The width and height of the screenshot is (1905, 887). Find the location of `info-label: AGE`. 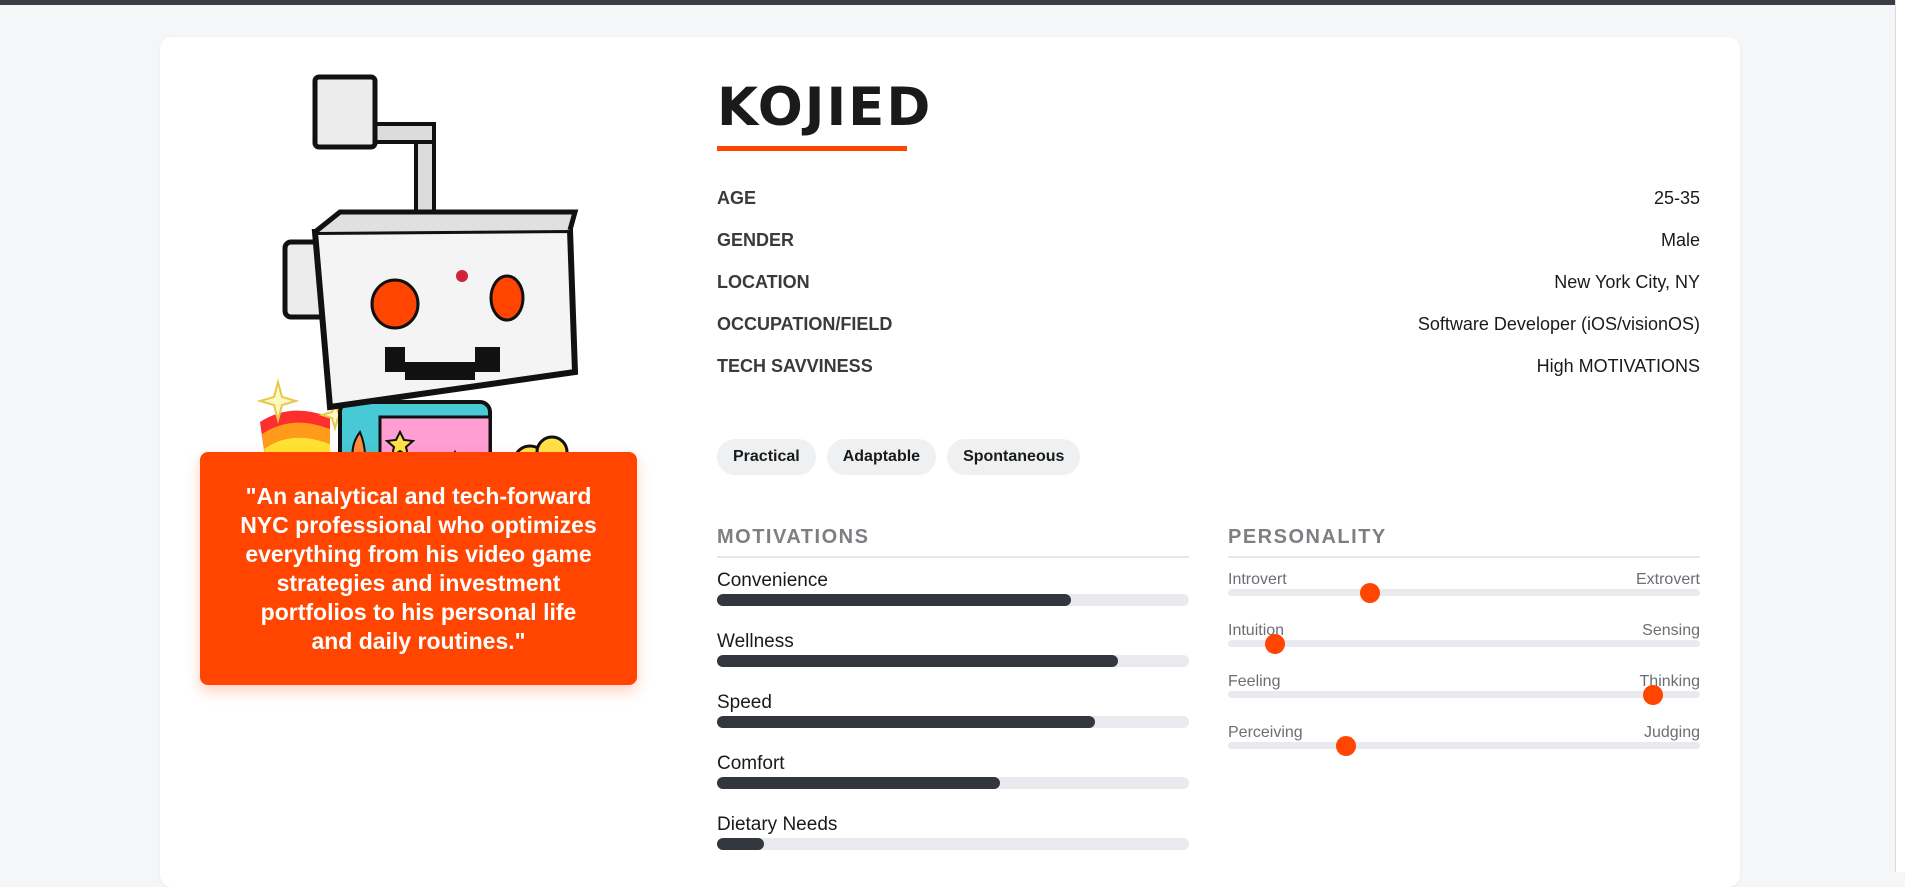

info-label: AGE is located at coordinates (737, 197).